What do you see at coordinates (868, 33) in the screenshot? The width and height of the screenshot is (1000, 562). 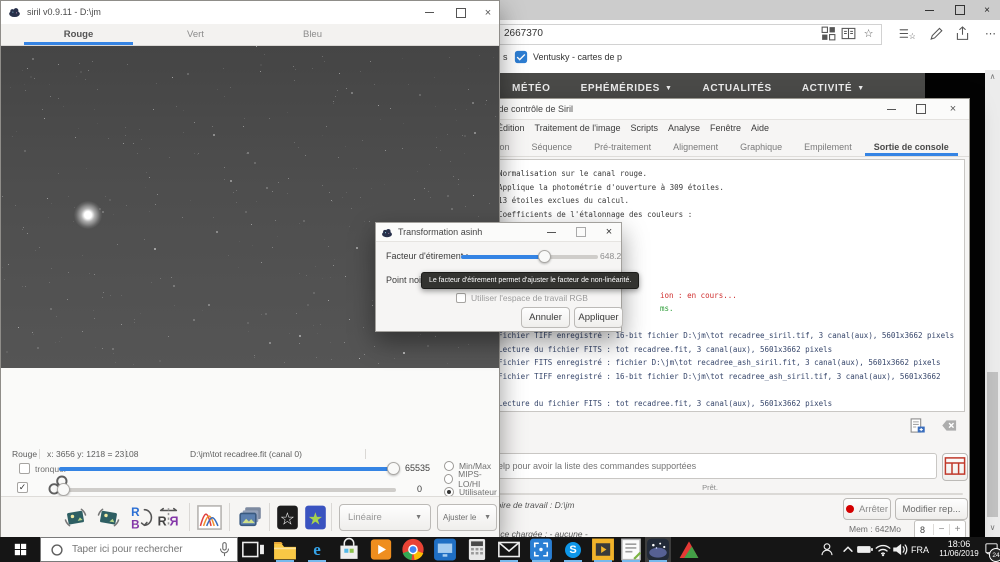 I see `favorite-star-icon: ☆` at bounding box center [868, 33].